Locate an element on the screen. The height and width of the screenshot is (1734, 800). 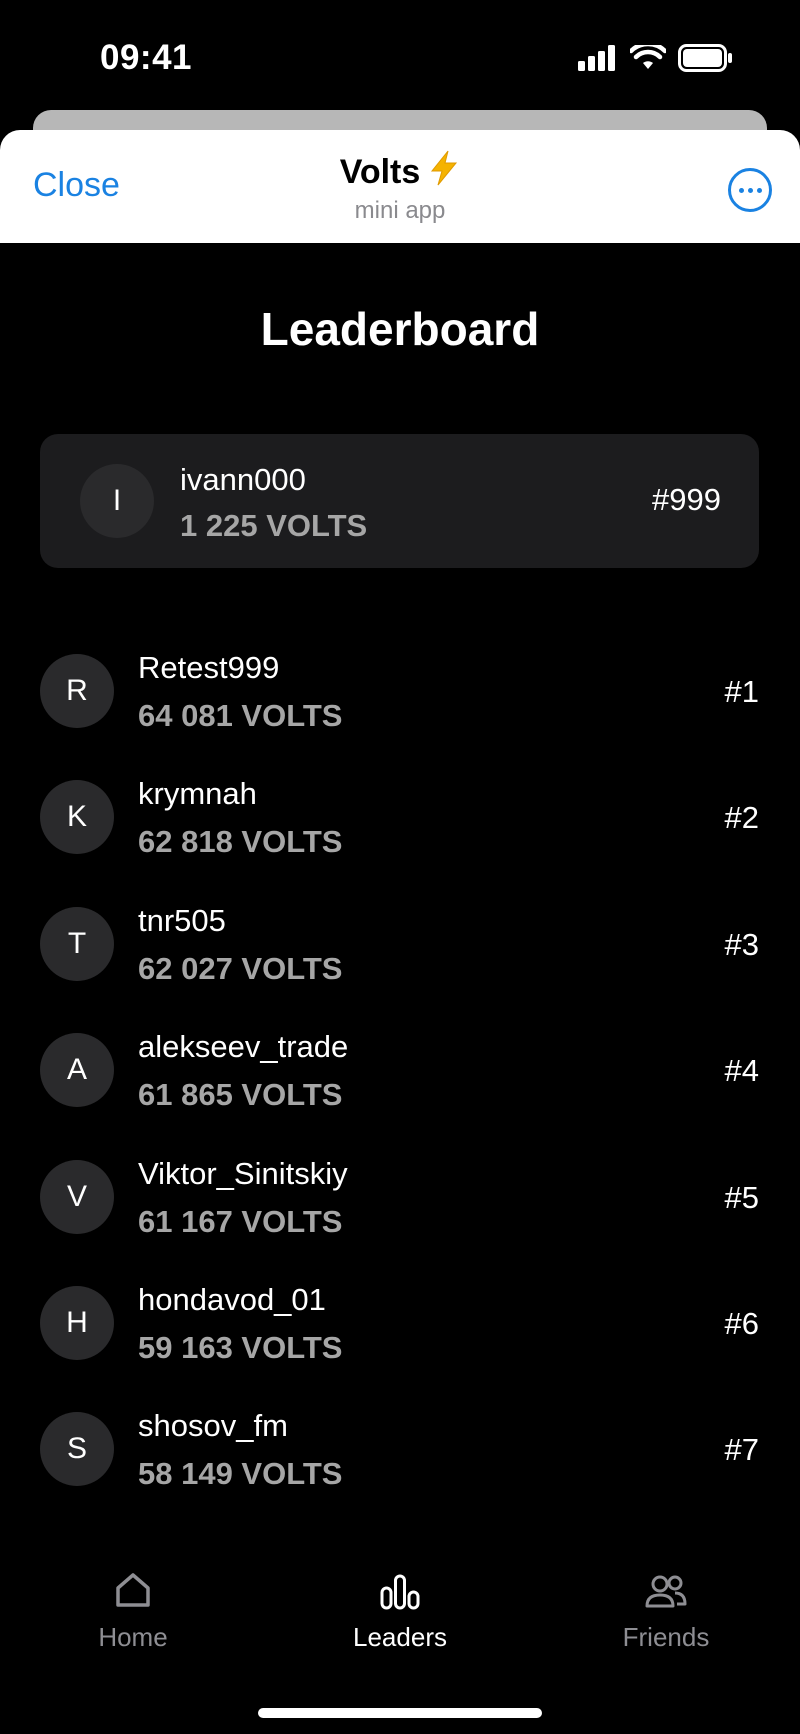
leaderboard-row: H hondavod_01 59 163 VOLTS #6 is located at coordinates (400, 1345).